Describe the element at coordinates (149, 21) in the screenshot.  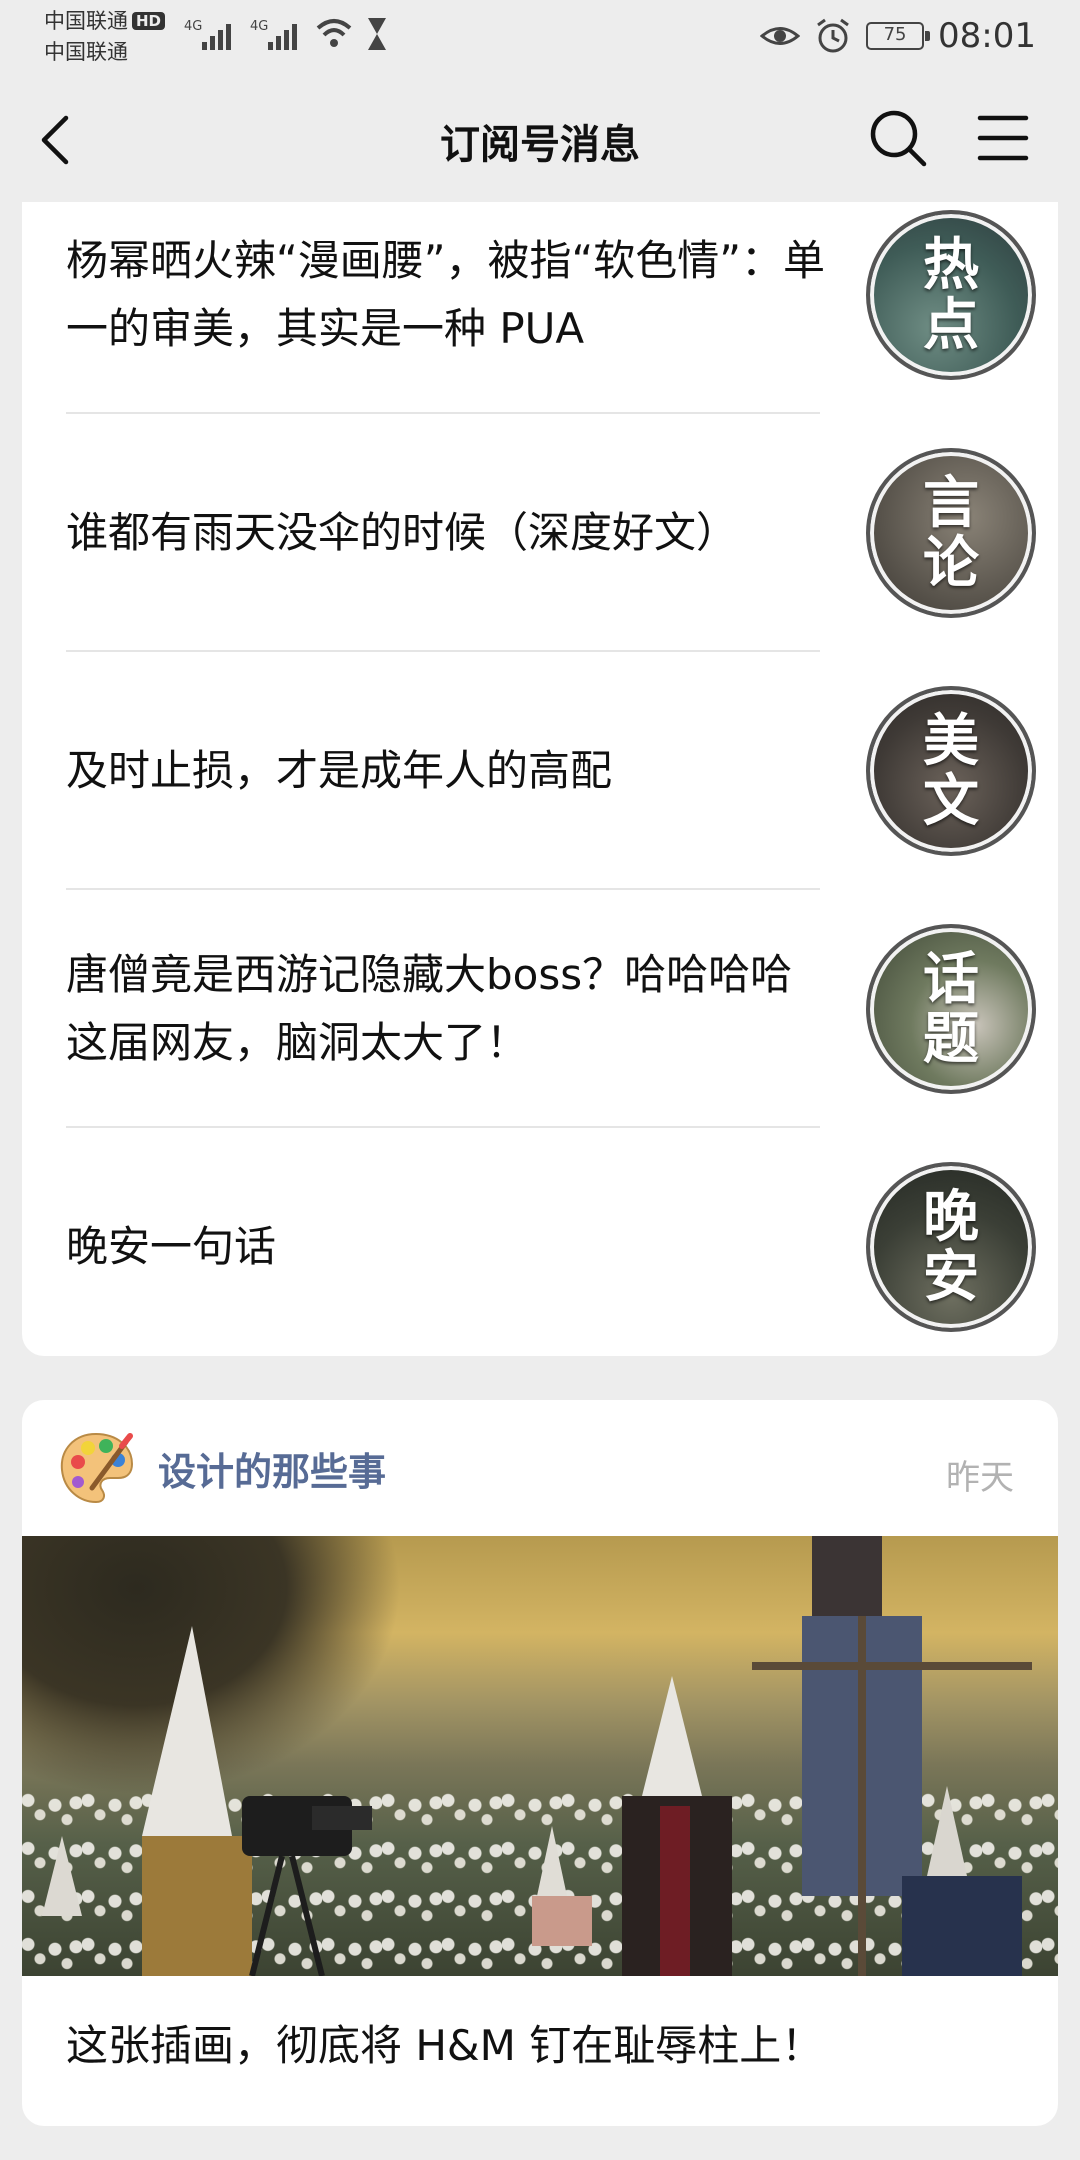
I see `hd-badge: HD` at that location.